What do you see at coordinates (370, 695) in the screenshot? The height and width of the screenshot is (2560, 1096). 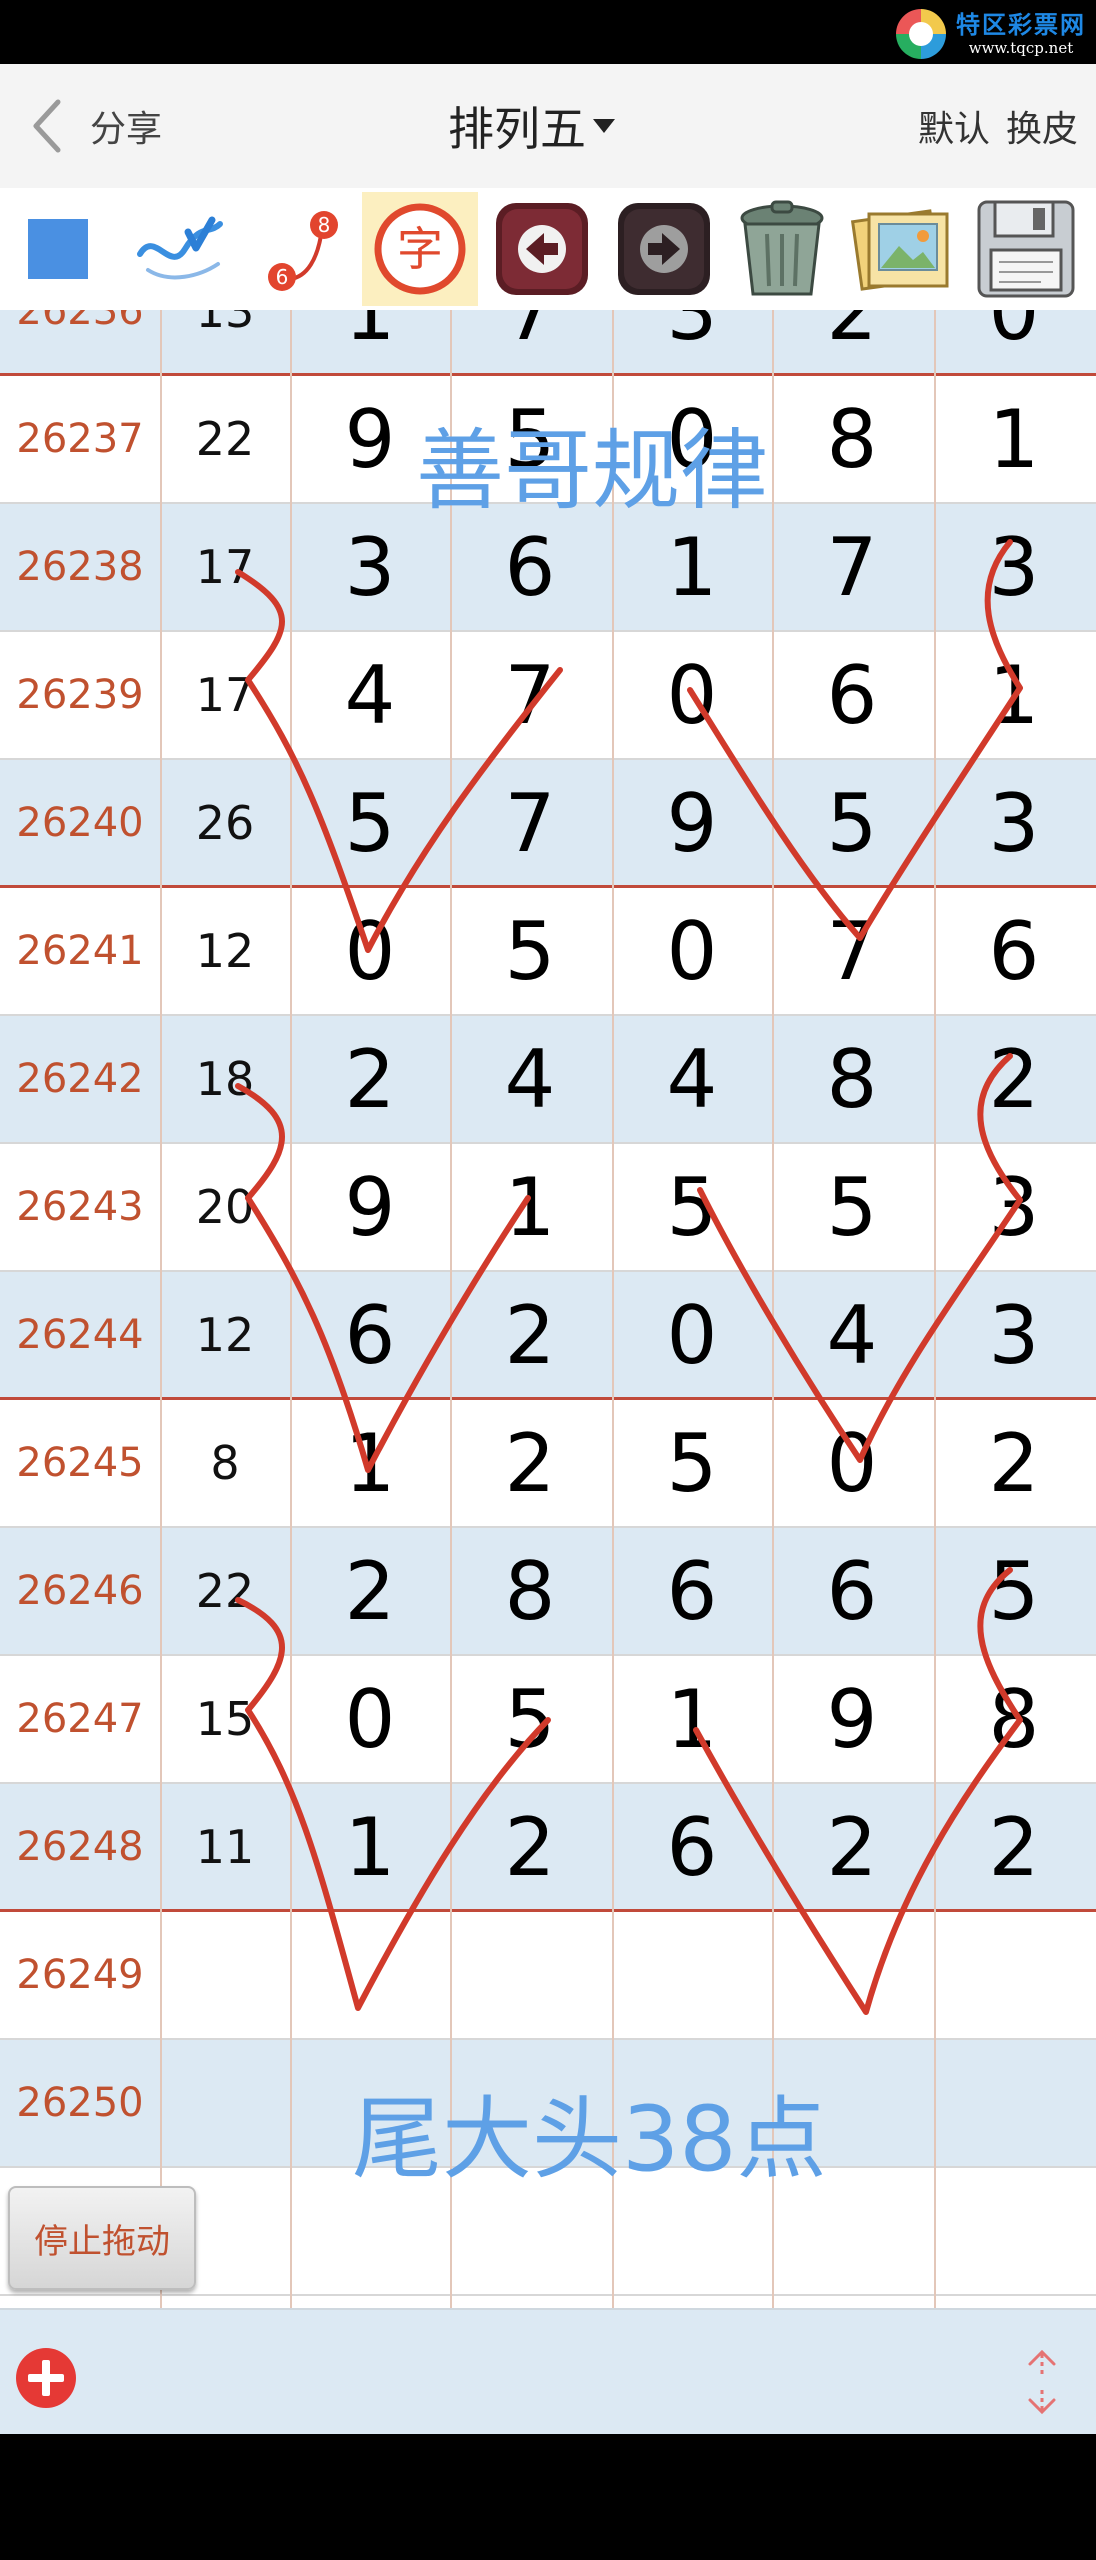 I see `digit-cell-1: 4` at bounding box center [370, 695].